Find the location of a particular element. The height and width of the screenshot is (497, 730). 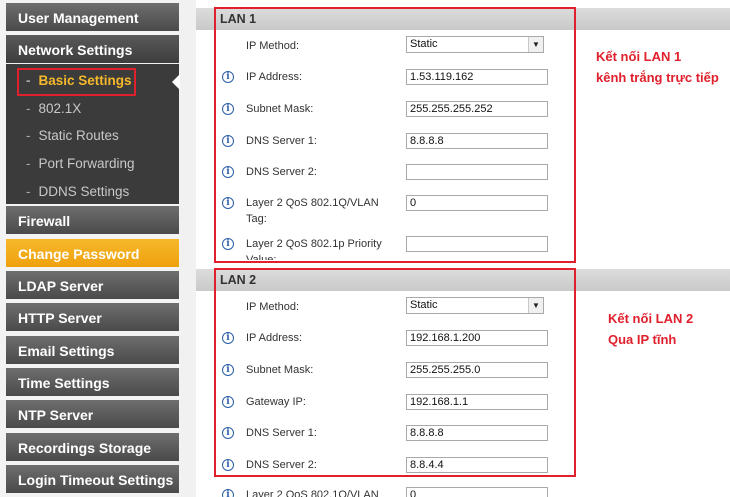

menu-login-timeout-settings: Login Timeout Settings is located at coordinates (92, 480).